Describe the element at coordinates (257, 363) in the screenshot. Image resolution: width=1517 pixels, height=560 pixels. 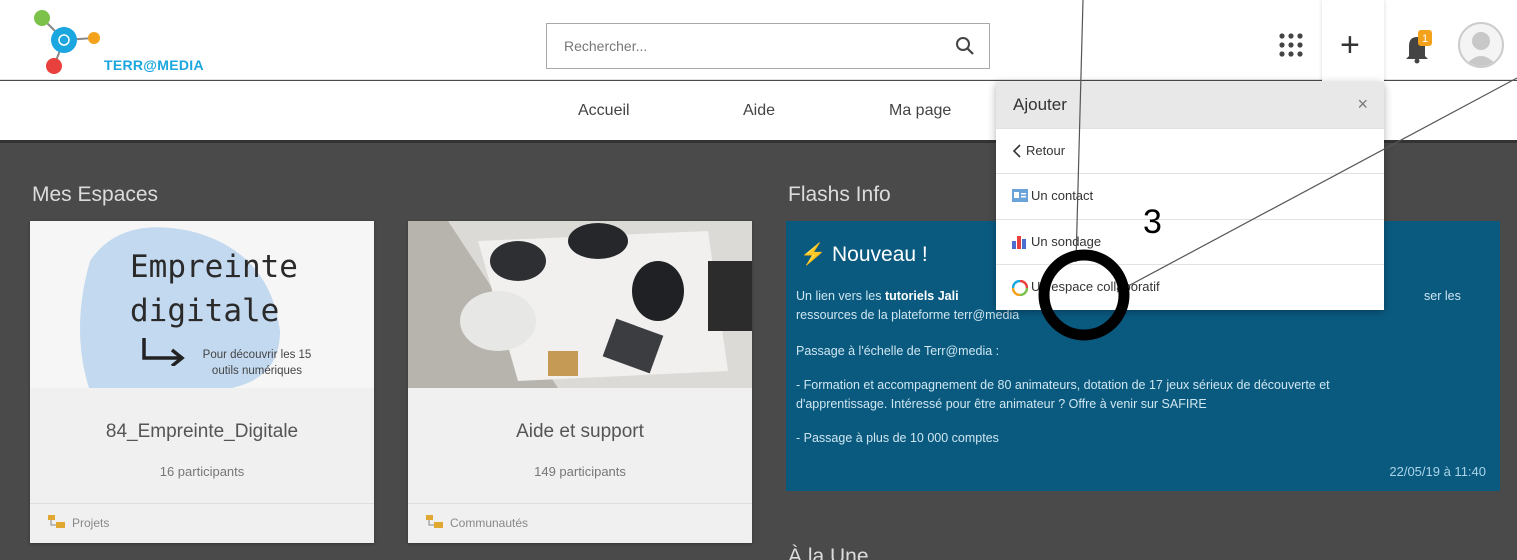
I see `thumbnail-caption: Pour découvrir les 15 outils numériques` at that location.